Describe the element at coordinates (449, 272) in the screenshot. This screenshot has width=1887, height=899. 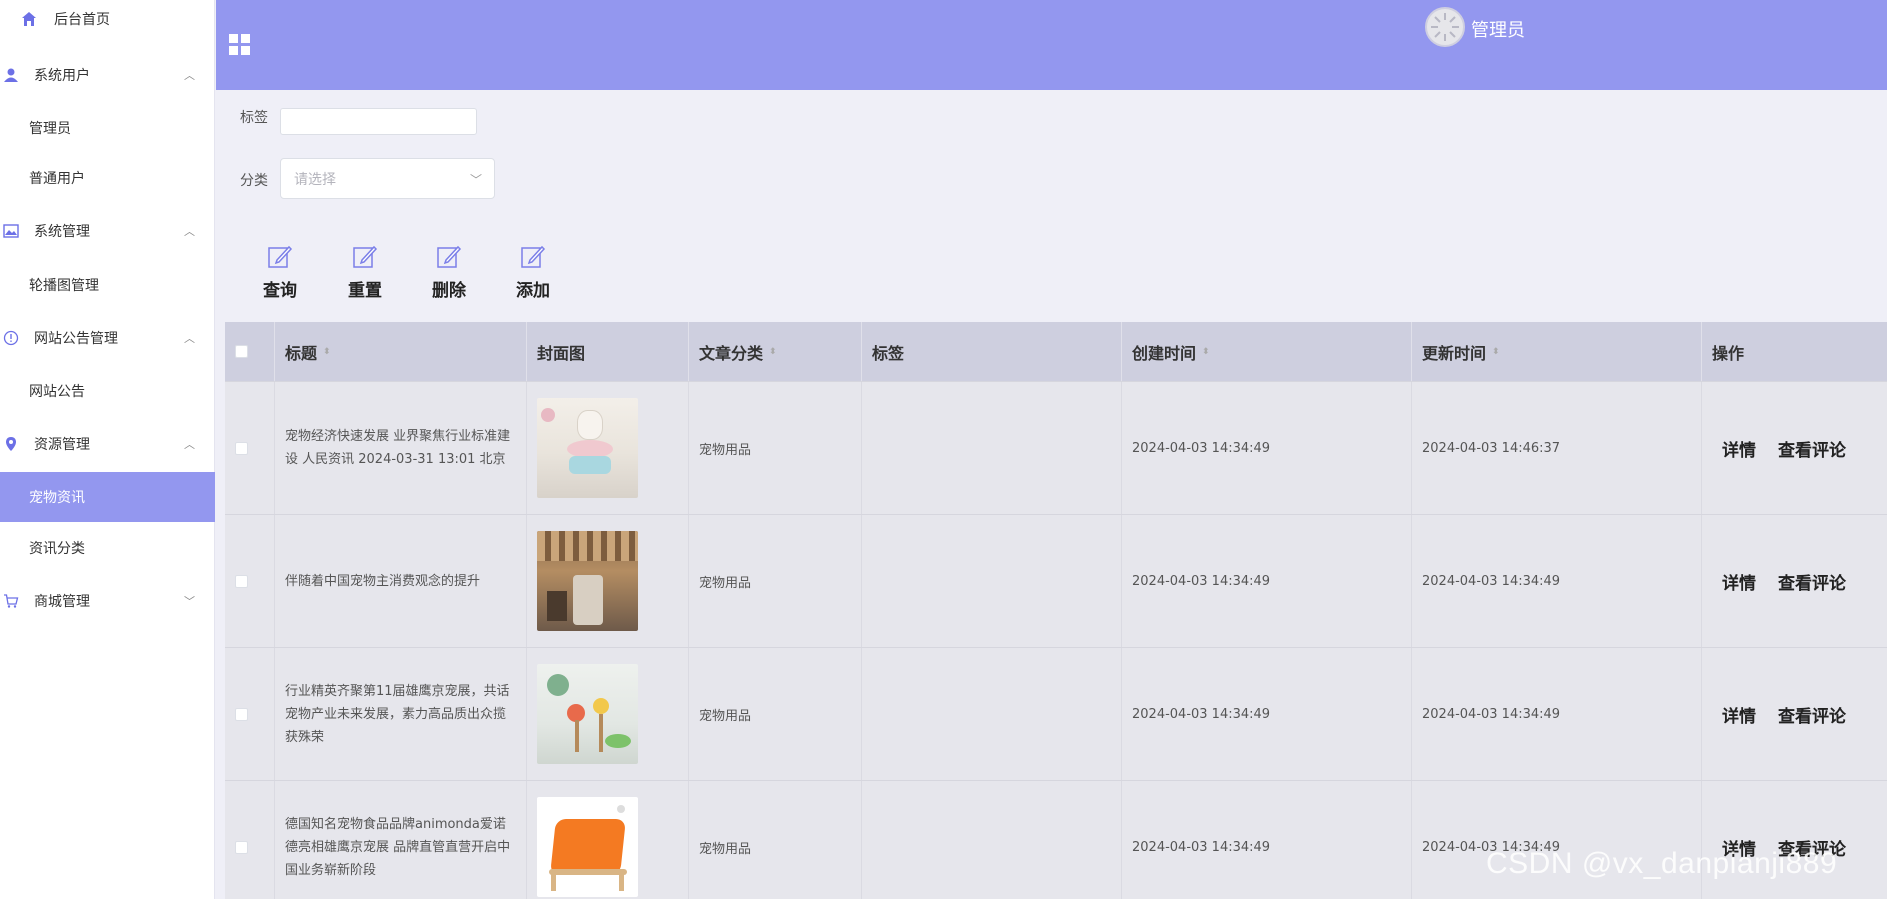
I see `delete-button: 删除` at that location.